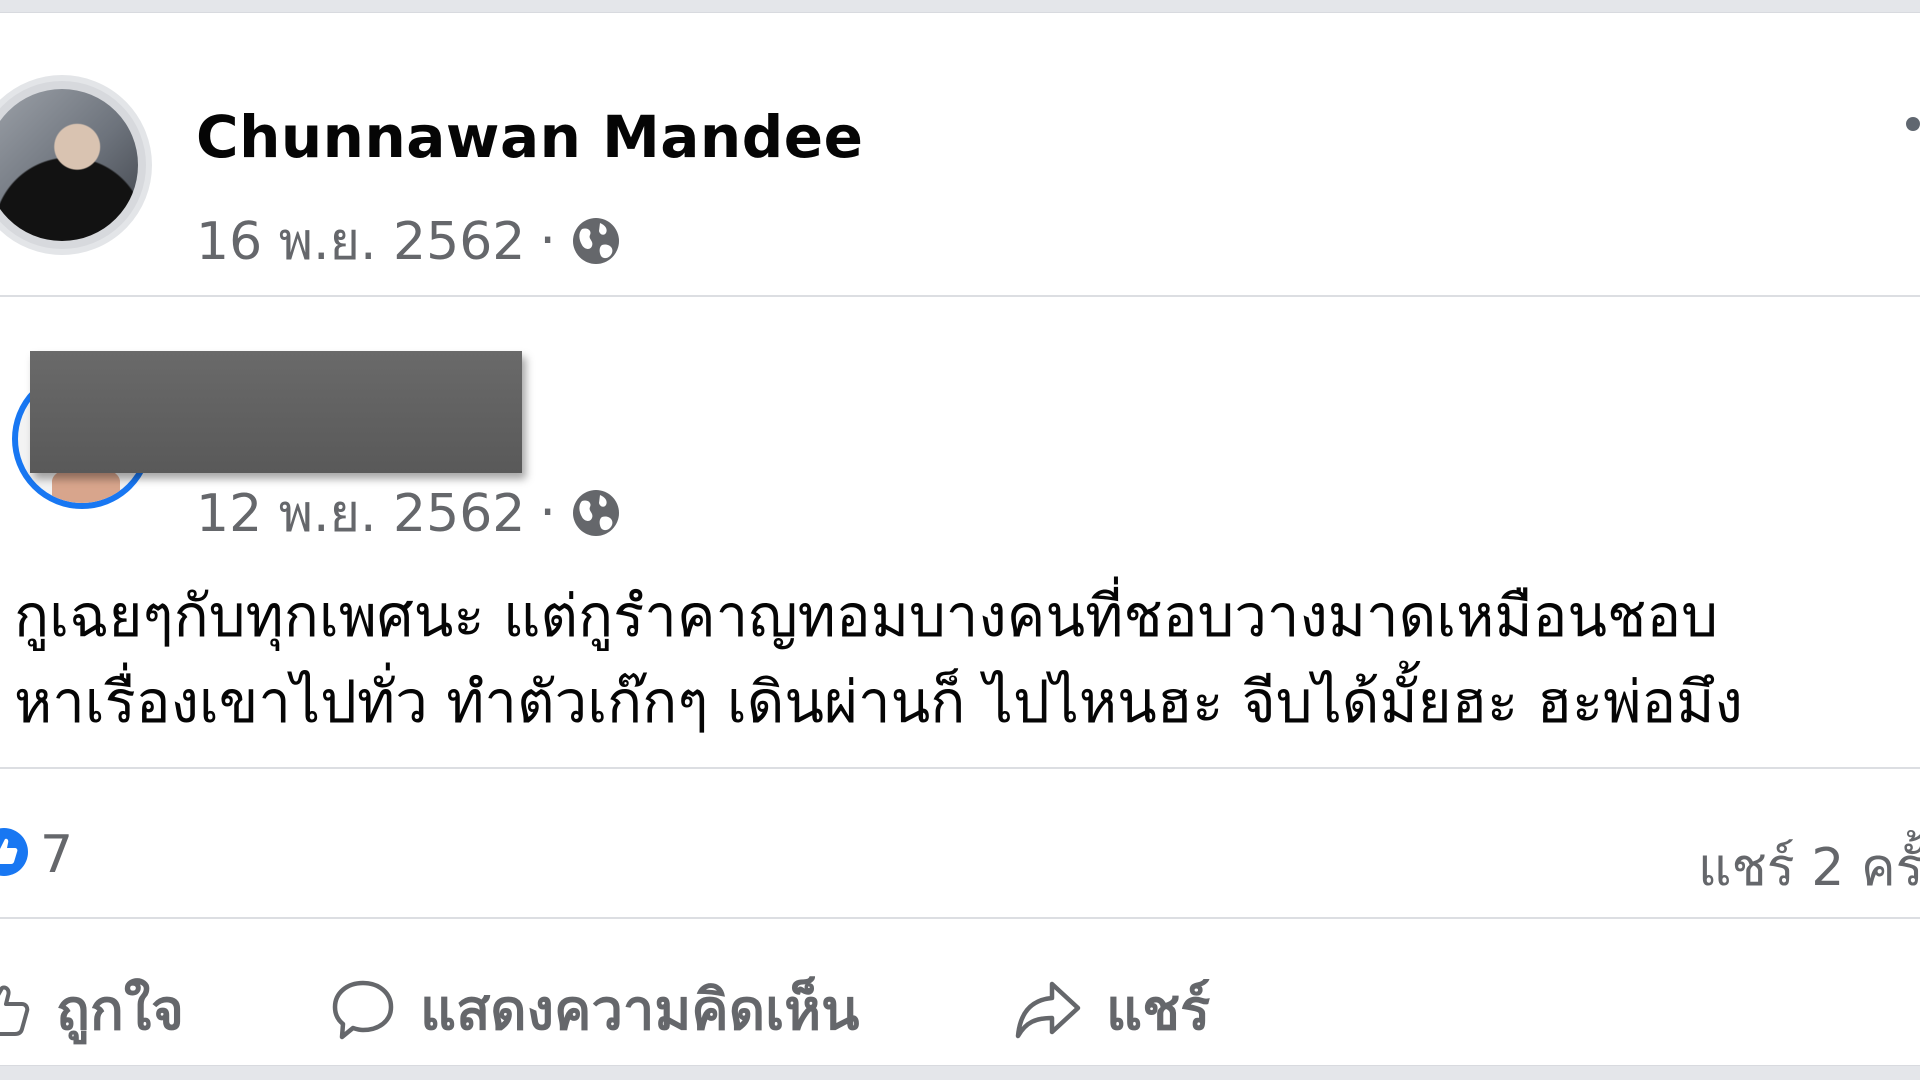 The width and height of the screenshot is (1920, 1080). I want to click on more-options-icon, so click(1913, 124).